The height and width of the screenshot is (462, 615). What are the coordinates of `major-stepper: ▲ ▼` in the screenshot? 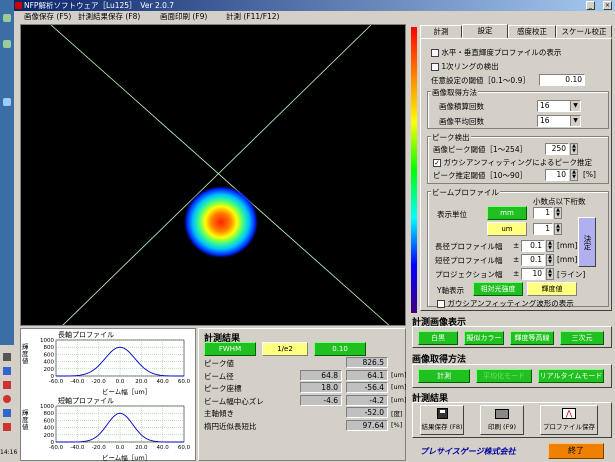 It's located at (550, 246).